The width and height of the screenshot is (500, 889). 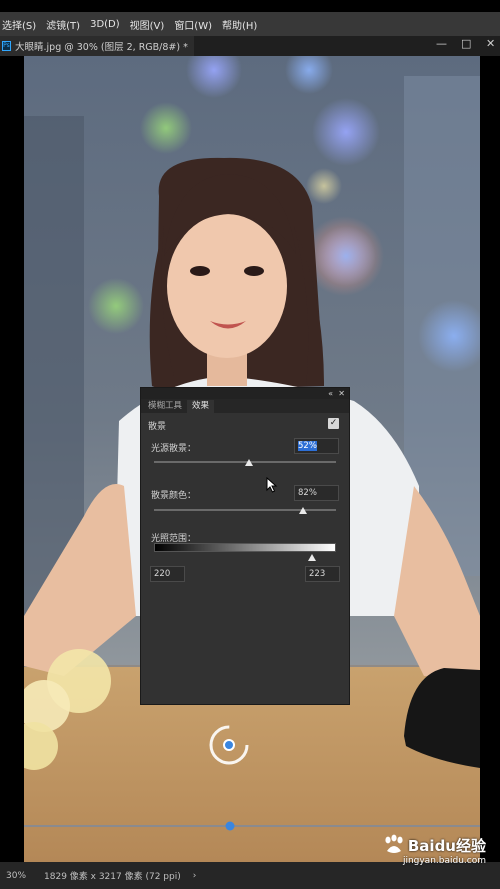 What do you see at coordinates (303, 510) in the screenshot?
I see `bokeh-color-slider-thumb` at bounding box center [303, 510].